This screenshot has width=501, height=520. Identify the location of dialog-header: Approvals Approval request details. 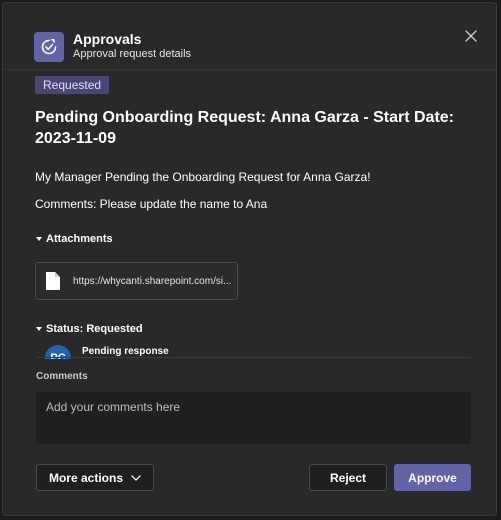
(112, 46).